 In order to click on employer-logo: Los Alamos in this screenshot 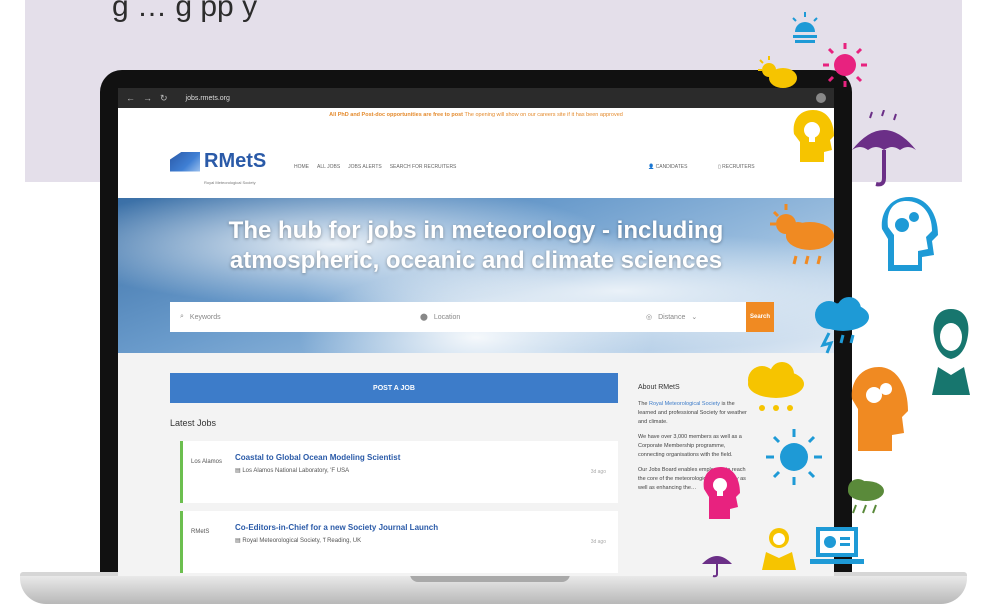, I will do `click(207, 462)`.